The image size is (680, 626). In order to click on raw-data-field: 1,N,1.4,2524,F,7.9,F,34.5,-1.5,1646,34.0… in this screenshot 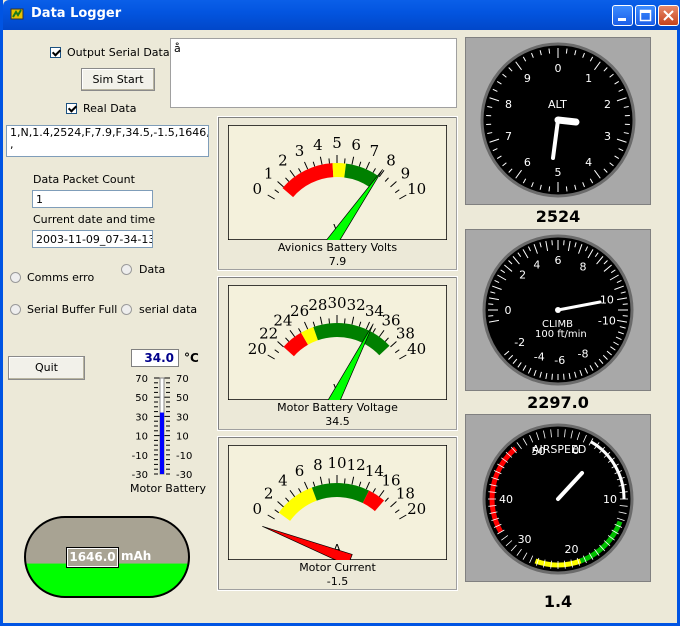, I will do `click(107, 141)`.